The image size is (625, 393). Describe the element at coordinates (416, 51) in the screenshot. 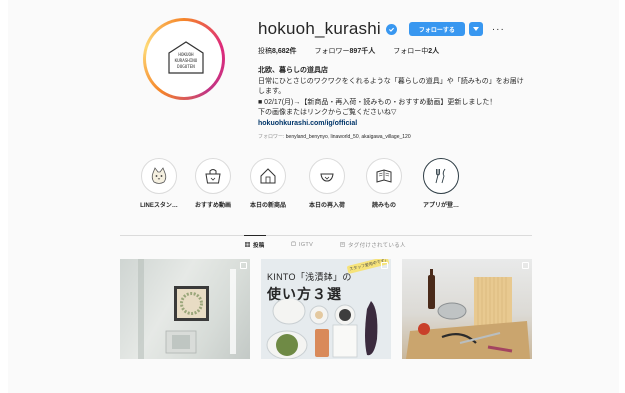

I see `following-count: フォロー中2人` at that location.